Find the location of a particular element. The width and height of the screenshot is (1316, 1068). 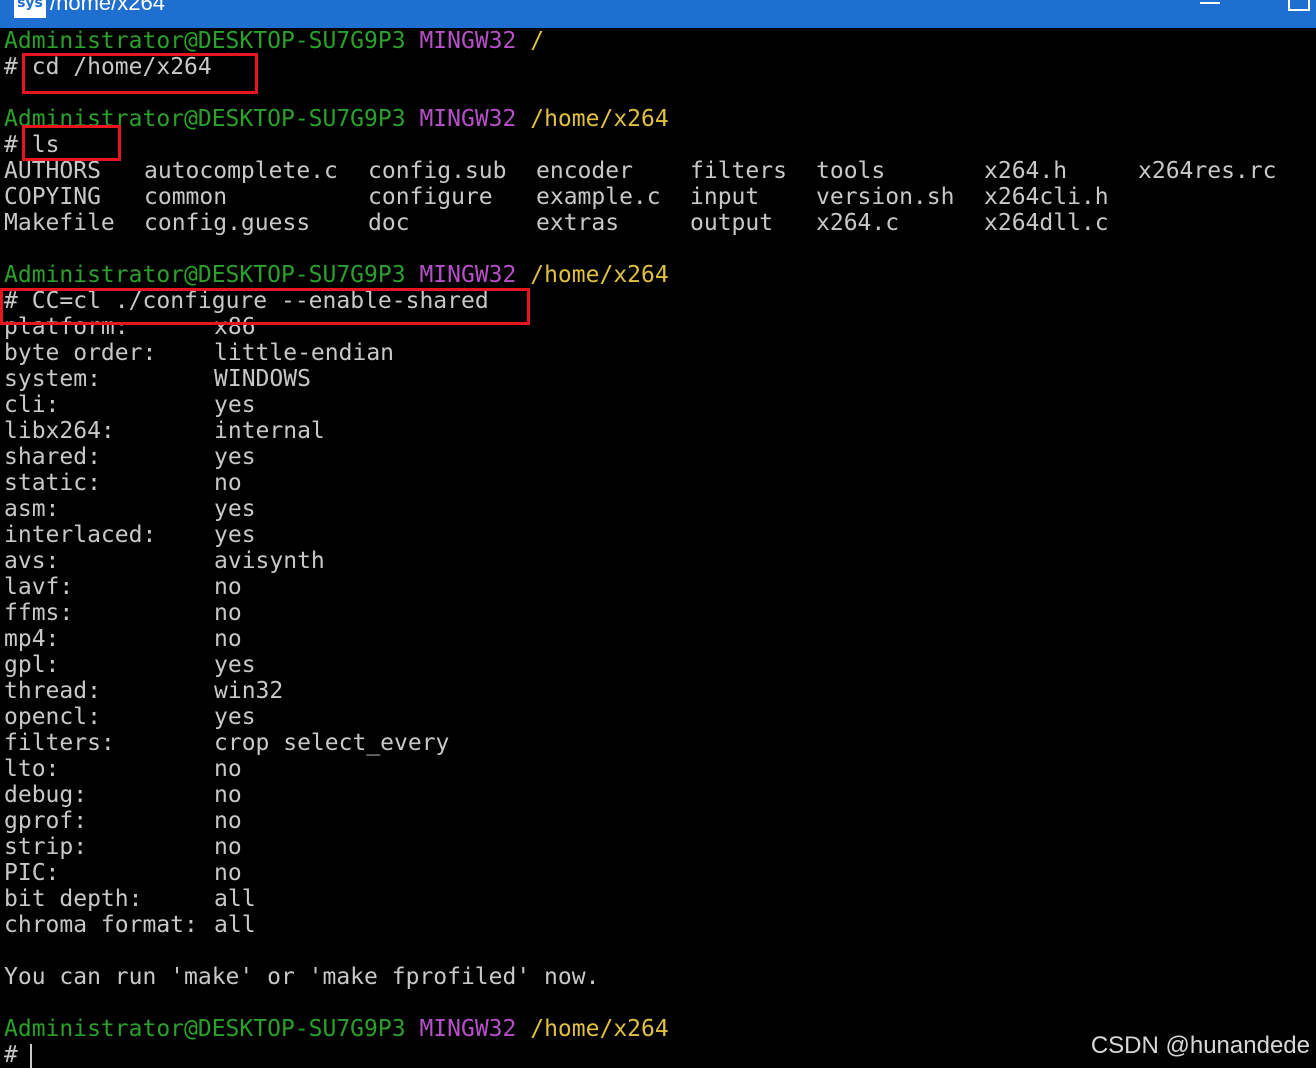

config-key: cli: is located at coordinates (32, 405).